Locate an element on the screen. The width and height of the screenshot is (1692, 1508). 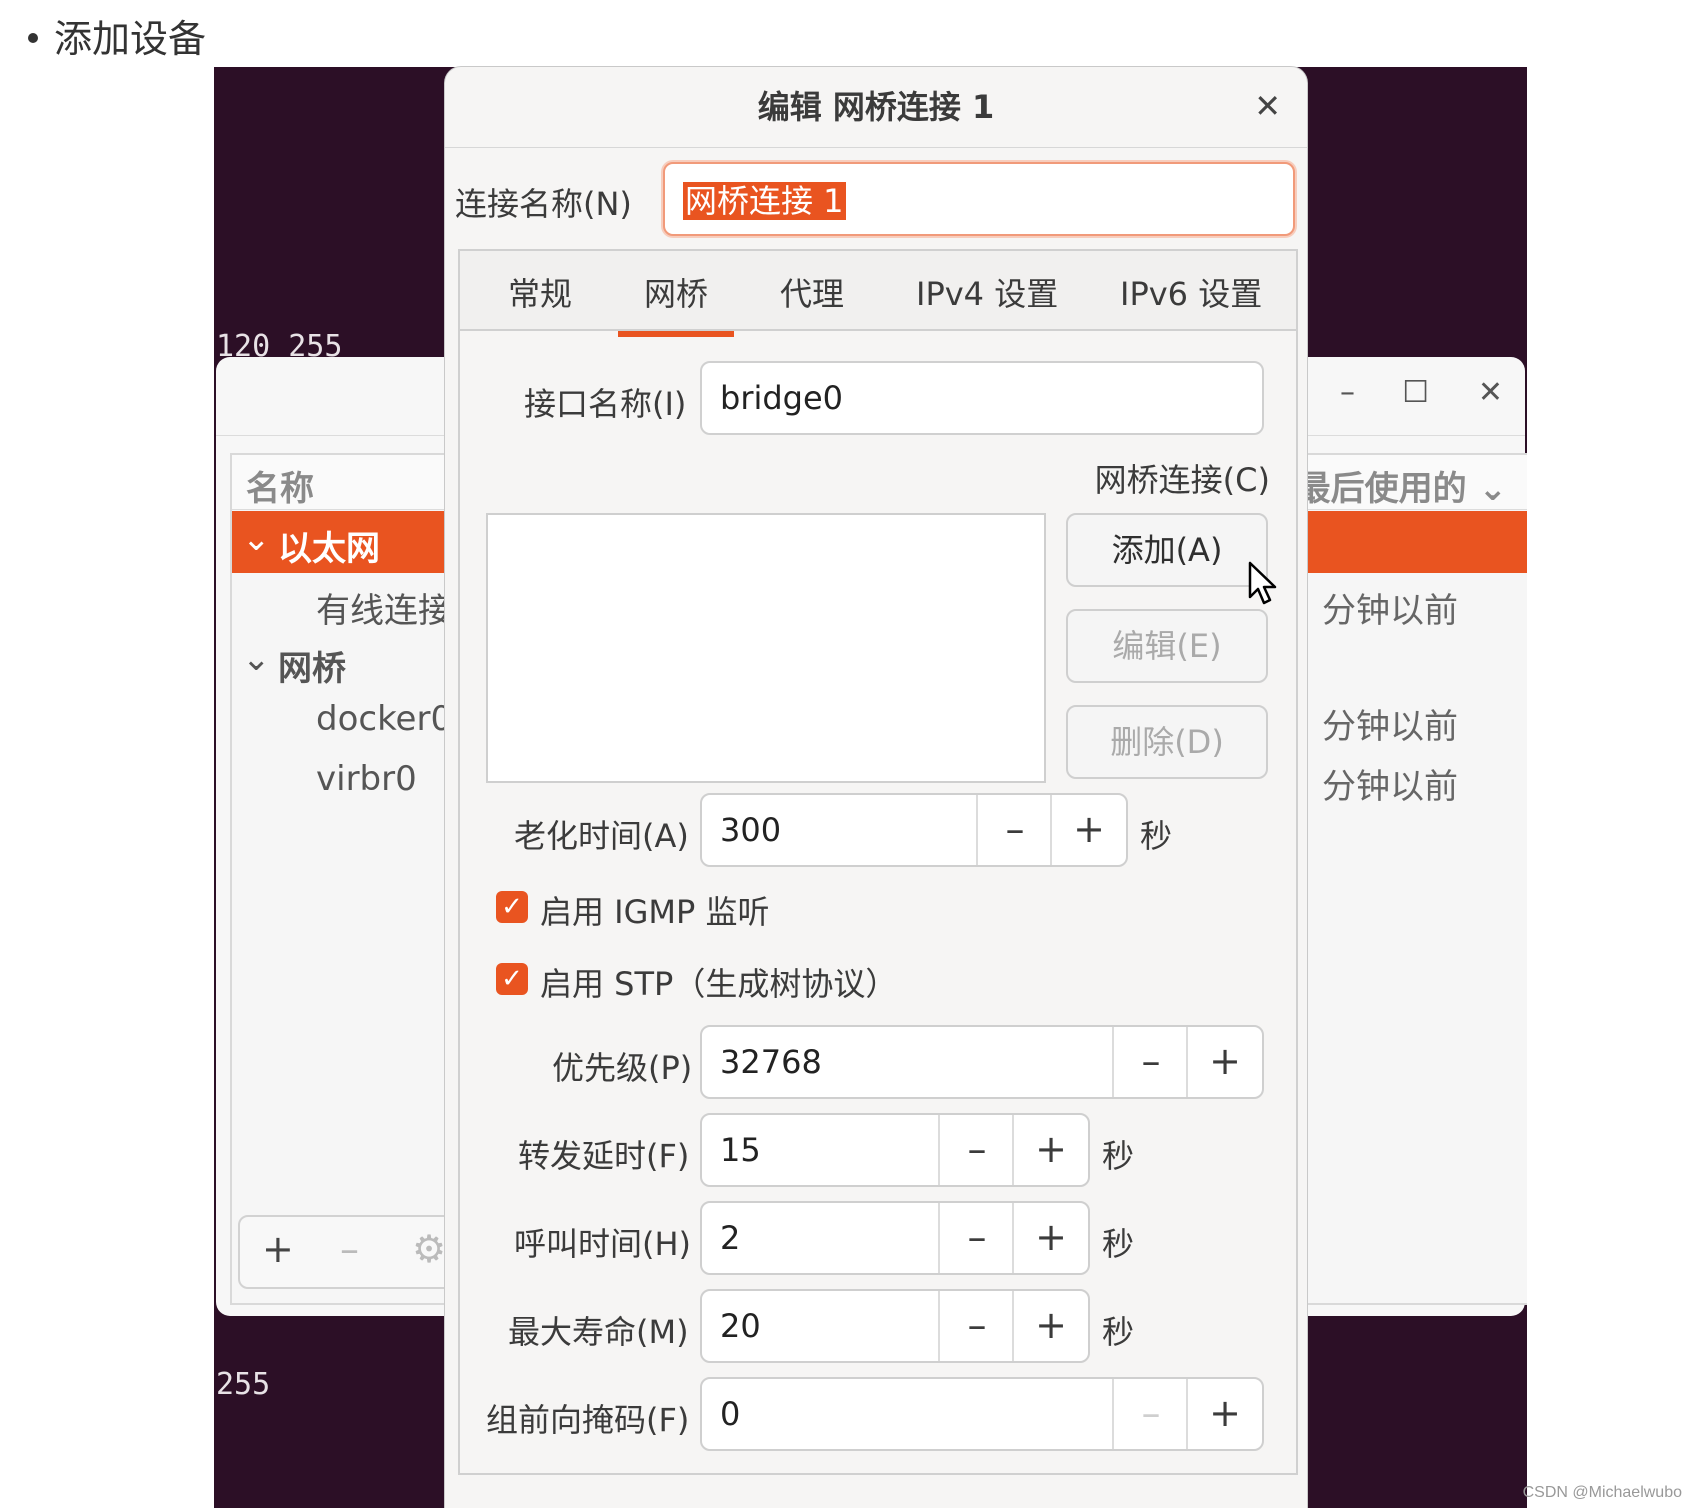
add-button: 添加(A) is located at coordinates (1167, 550).